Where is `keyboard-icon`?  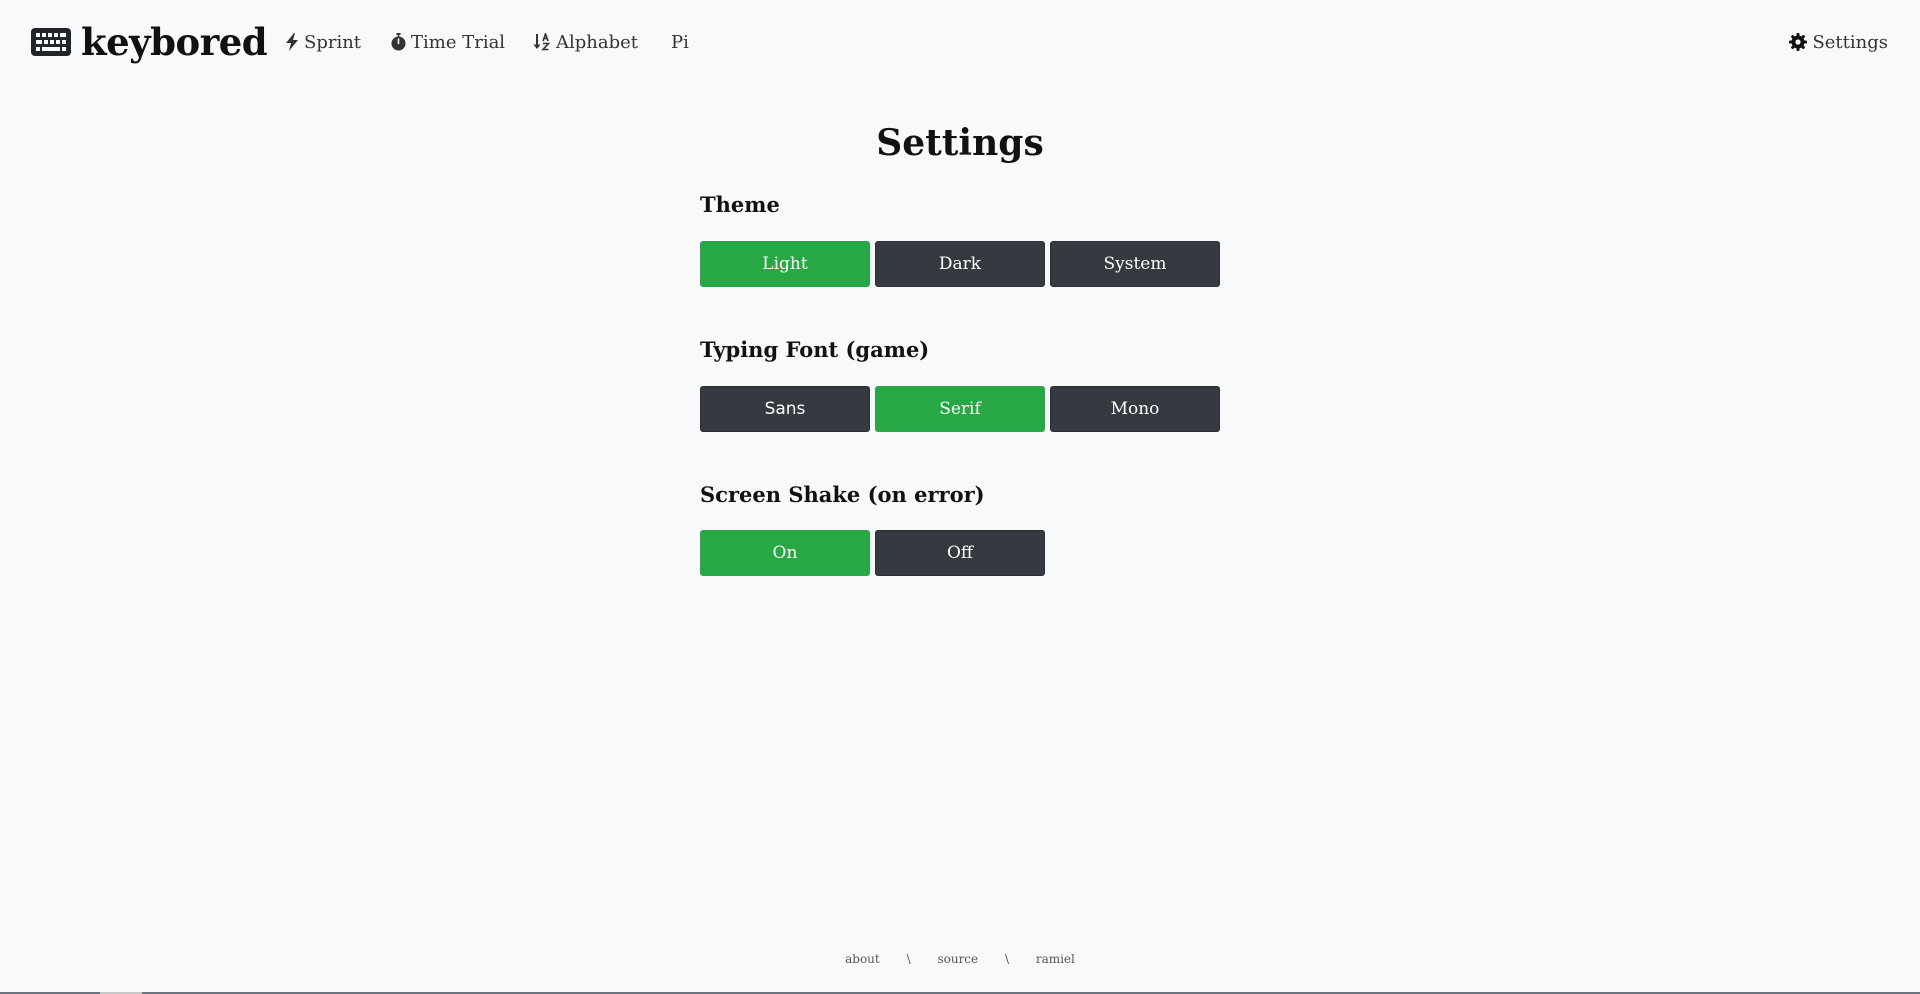
keyboard-icon is located at coordinates (51, 42).